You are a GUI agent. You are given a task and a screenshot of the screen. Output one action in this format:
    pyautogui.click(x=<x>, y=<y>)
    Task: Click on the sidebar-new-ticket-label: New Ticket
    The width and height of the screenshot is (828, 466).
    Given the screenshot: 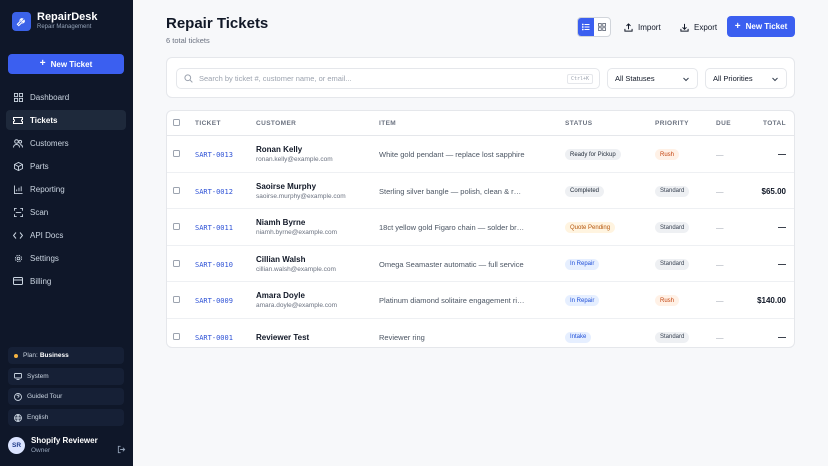 What is the action you would take?
    pyautogui.click(x=71, y=64)
    